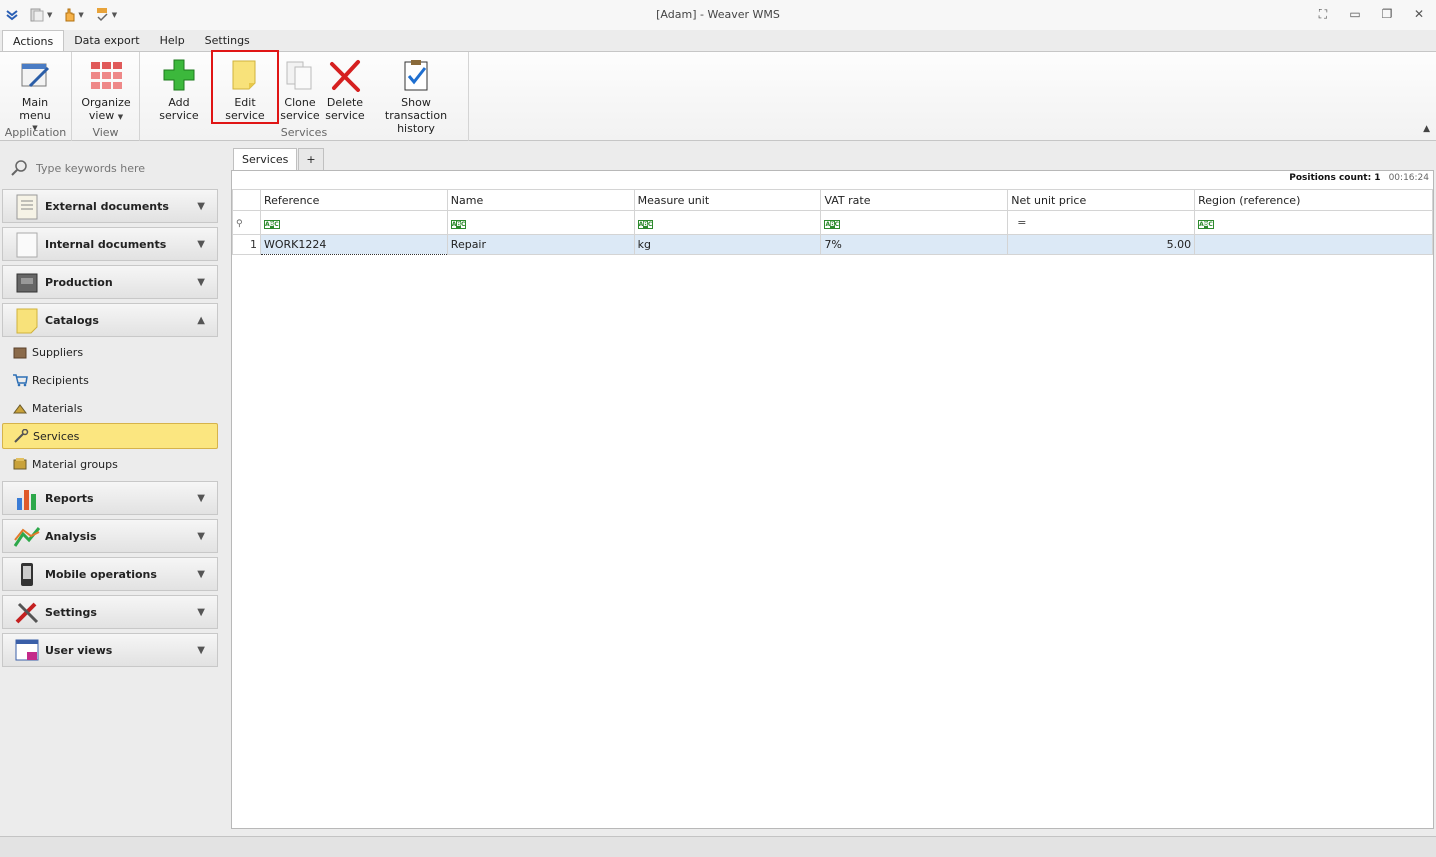  I want to click on nav-group-analysis: Analysis ▼, so click(110, 536).